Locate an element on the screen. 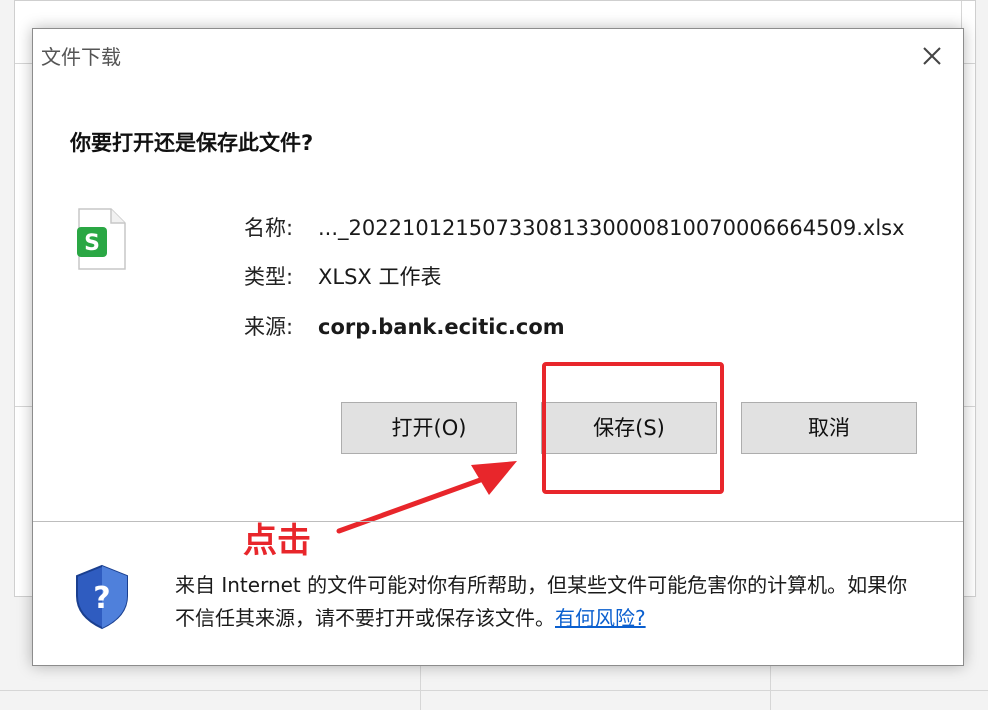 This screenshot has height=710, width=988. file-type-label: 类型: is located at coordinates (269, 277).